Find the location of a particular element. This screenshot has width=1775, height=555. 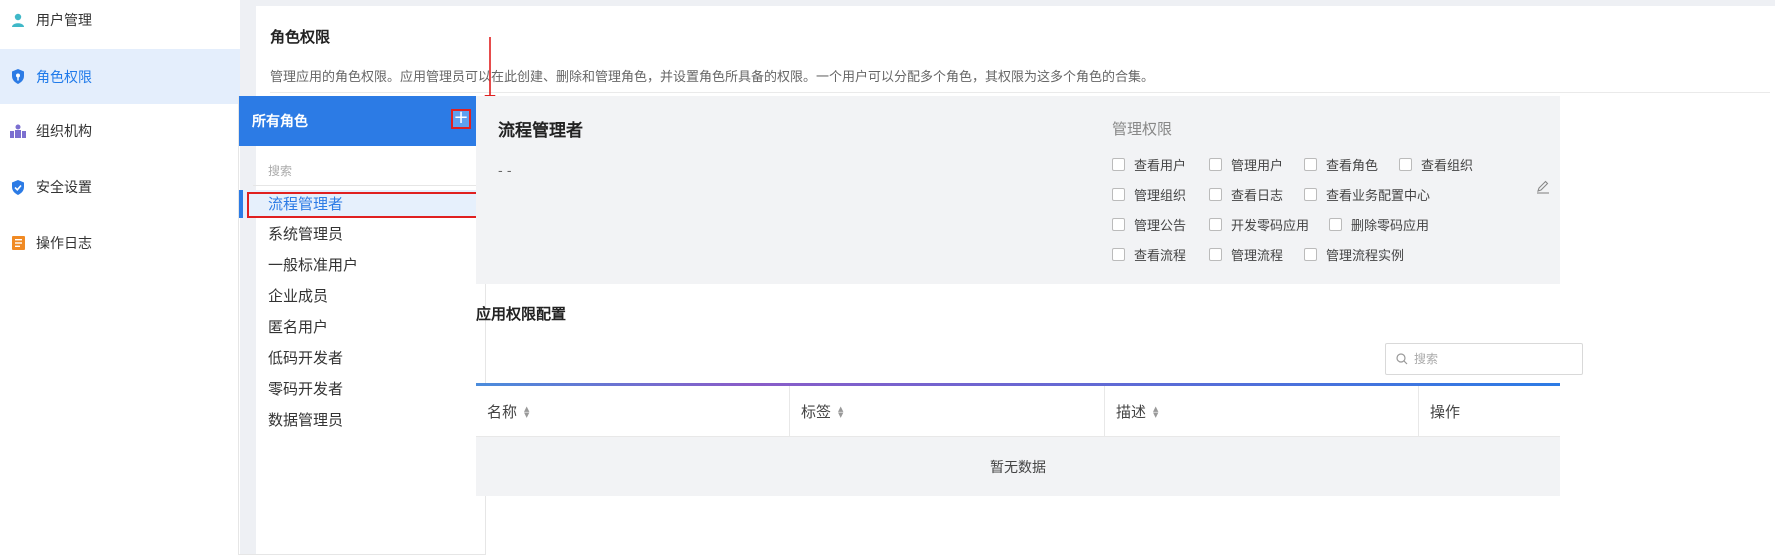

permission-label: 管理用户 is located at coordinates (1257, 166).